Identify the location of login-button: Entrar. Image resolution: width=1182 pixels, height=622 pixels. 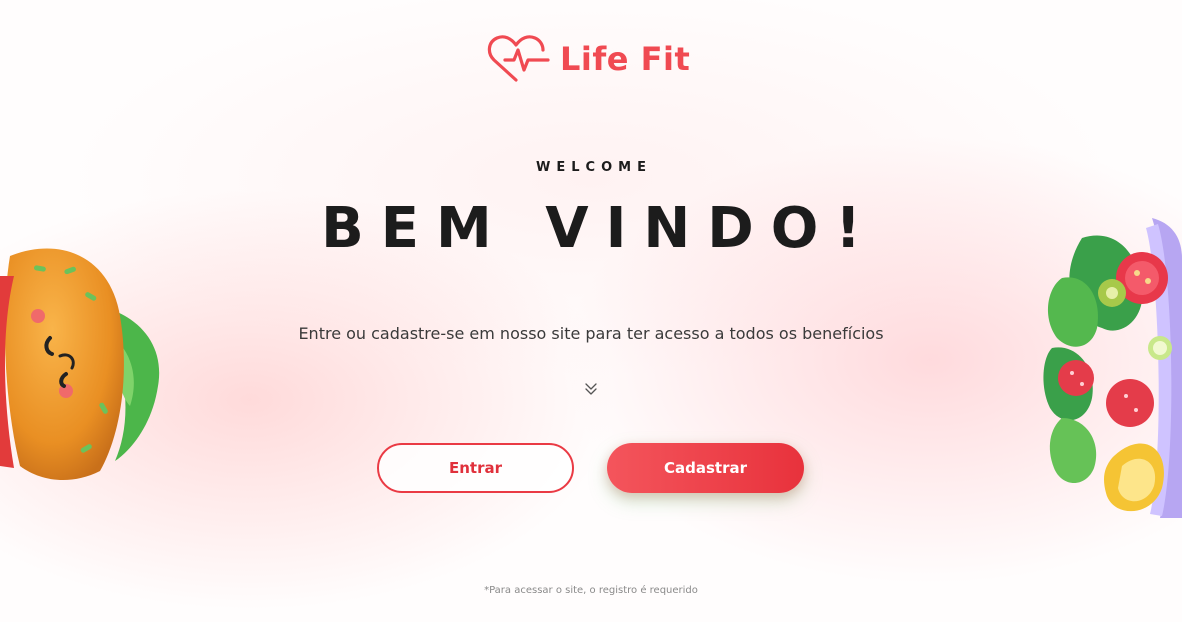
(475, 468).